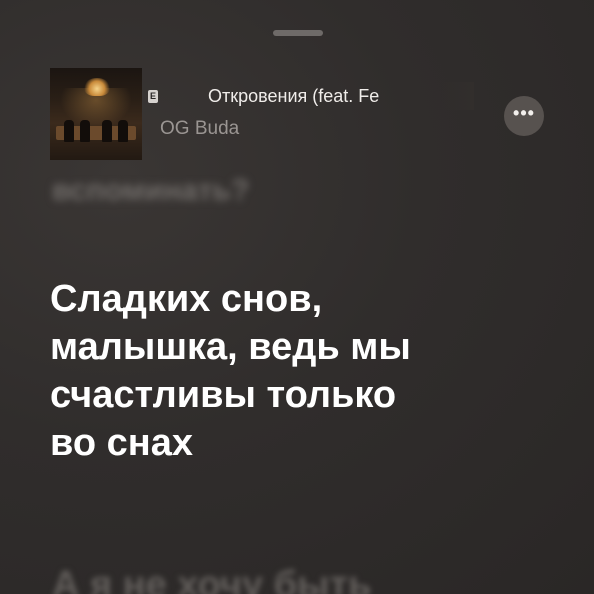  What do you see at coordinates (121, 443) in the screenshot?
I see `lyric-current-line: во снах` at bounding box center [121, 443].